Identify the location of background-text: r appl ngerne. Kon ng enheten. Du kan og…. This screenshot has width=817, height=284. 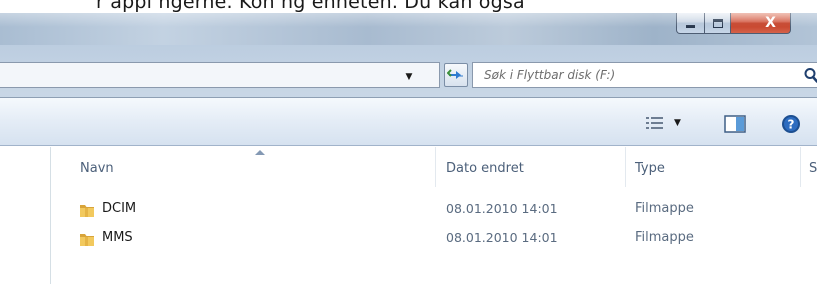
(310, 6).